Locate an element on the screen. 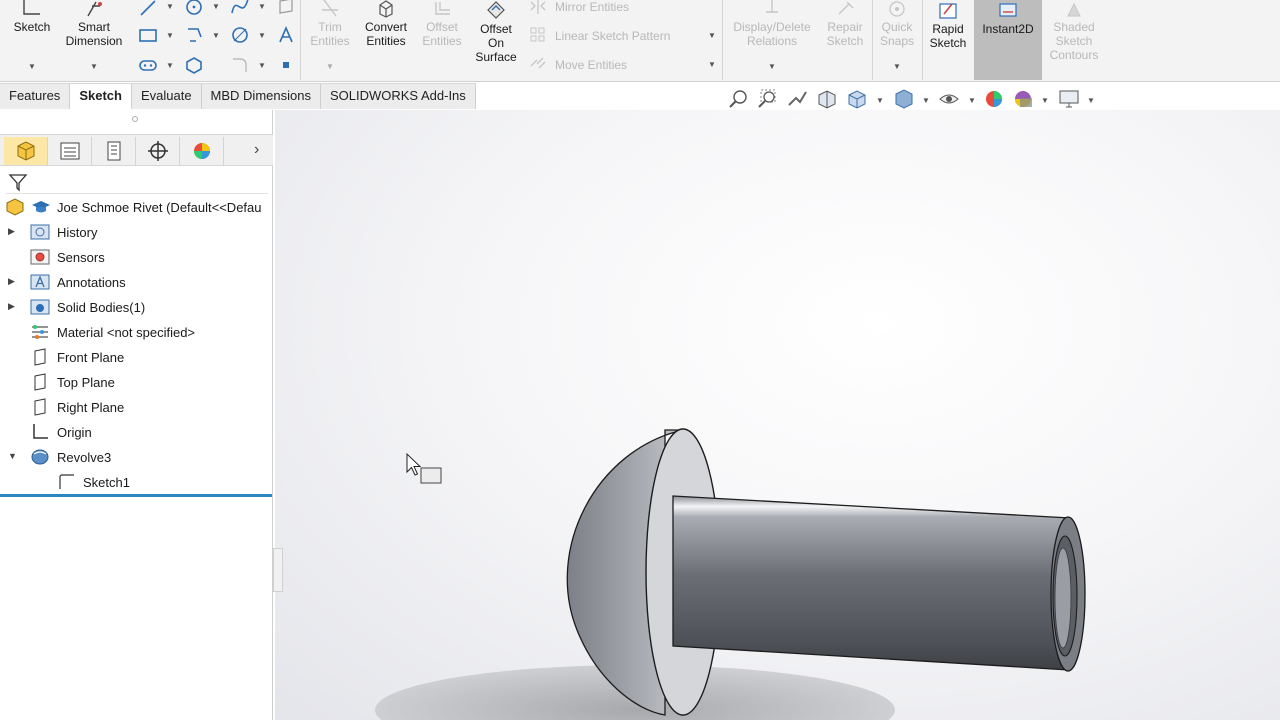  mirror-icon is located at coordinates (538, 8).